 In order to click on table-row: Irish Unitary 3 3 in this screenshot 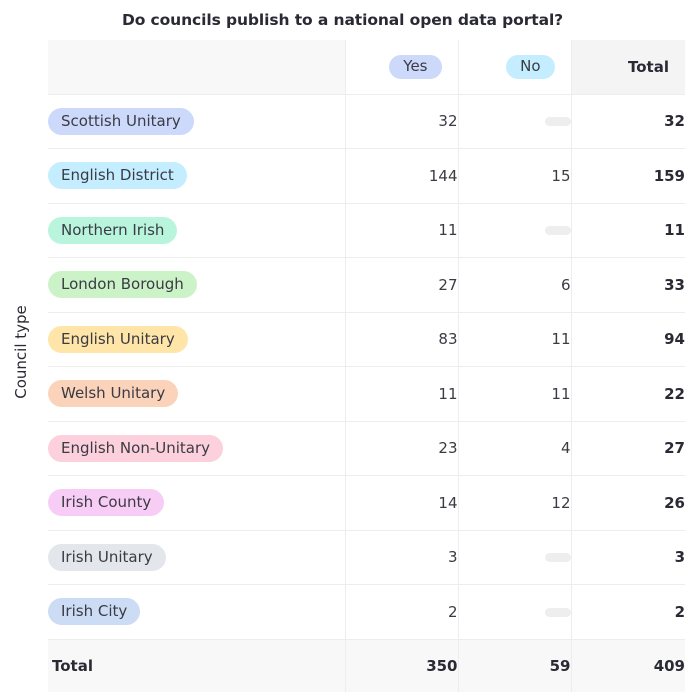, I will do `click(366, 557)`.